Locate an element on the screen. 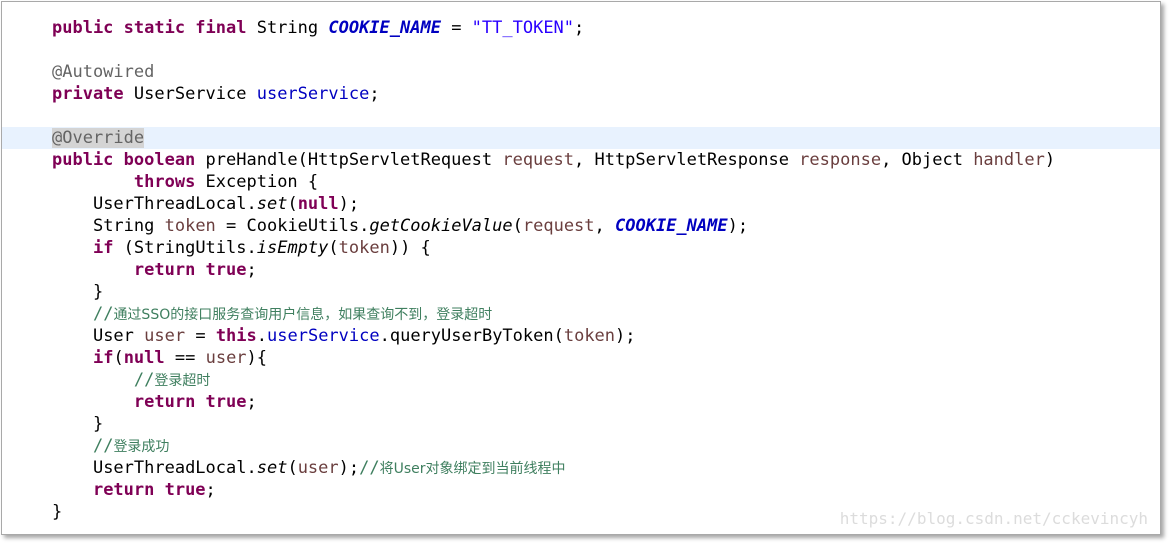 The height and width of the screenshot is (545, 1169). comment-text: 将User对象绑定到当前线程中 is located at coordinates (472, 469).